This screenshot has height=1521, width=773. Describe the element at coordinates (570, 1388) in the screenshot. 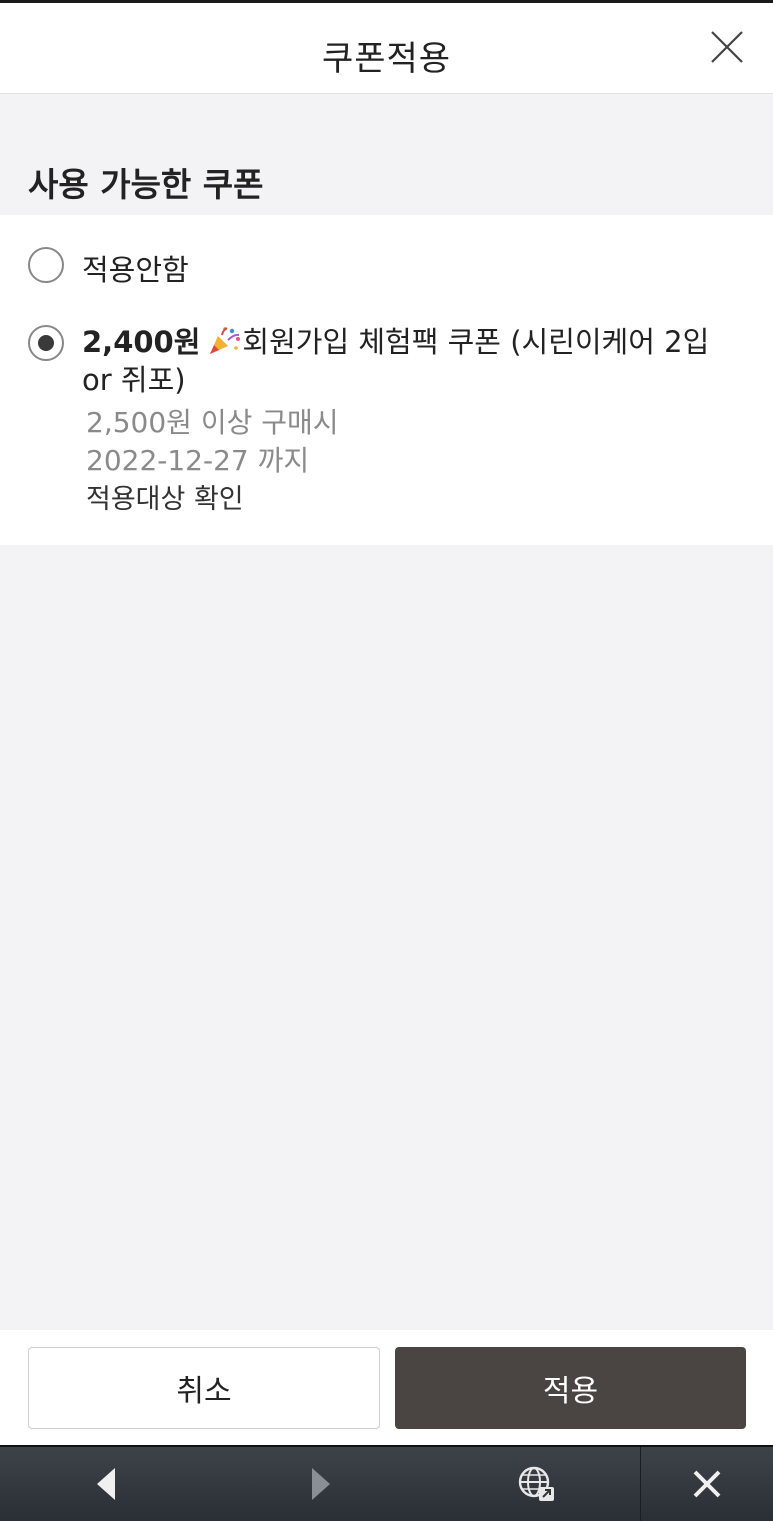

I see `apply-button: 적용` at that location.